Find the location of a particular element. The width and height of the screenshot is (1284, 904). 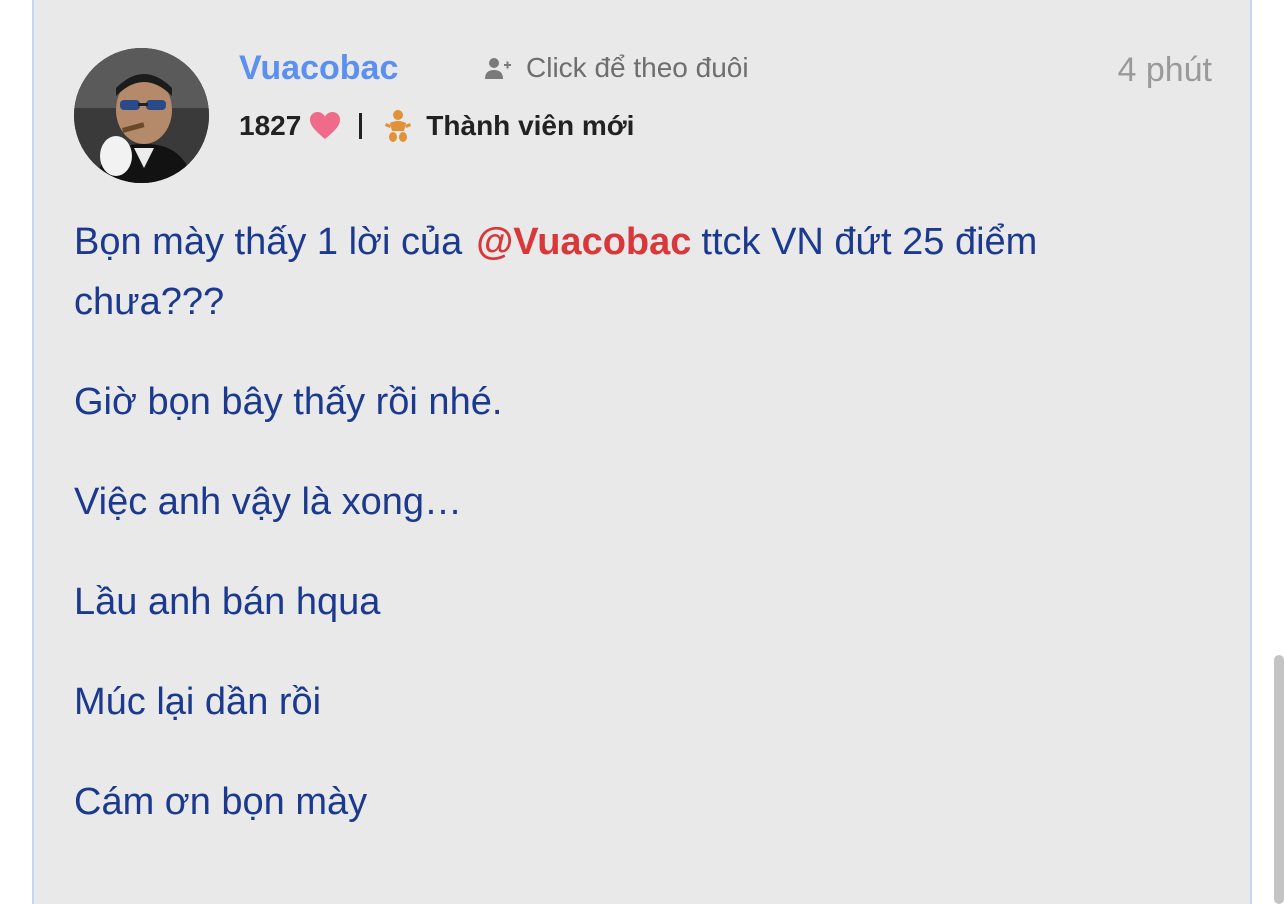

content-text: Bọn mày thấy 1 lời của is located at coordinates (268, 242).